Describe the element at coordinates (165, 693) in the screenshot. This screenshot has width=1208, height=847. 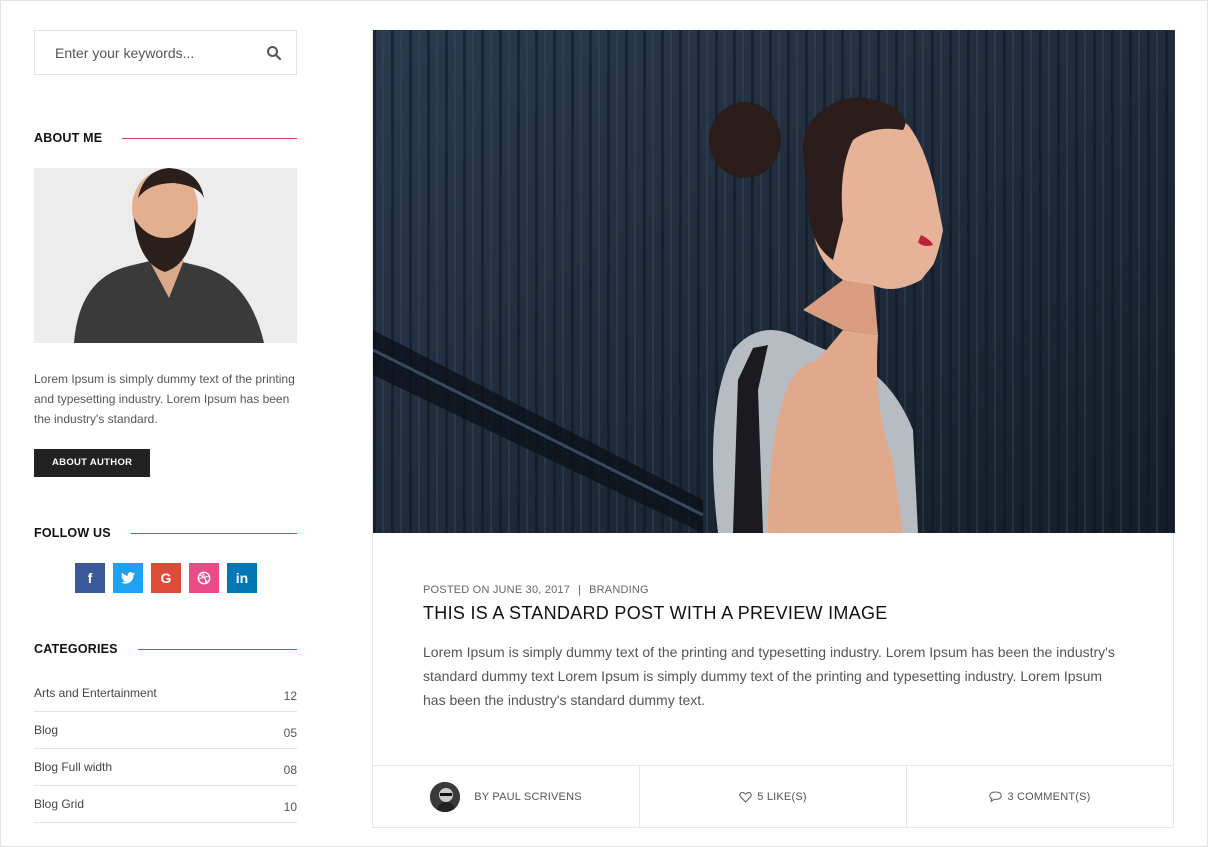
I see `category-item: Arts and Entertainment 12` at that location.